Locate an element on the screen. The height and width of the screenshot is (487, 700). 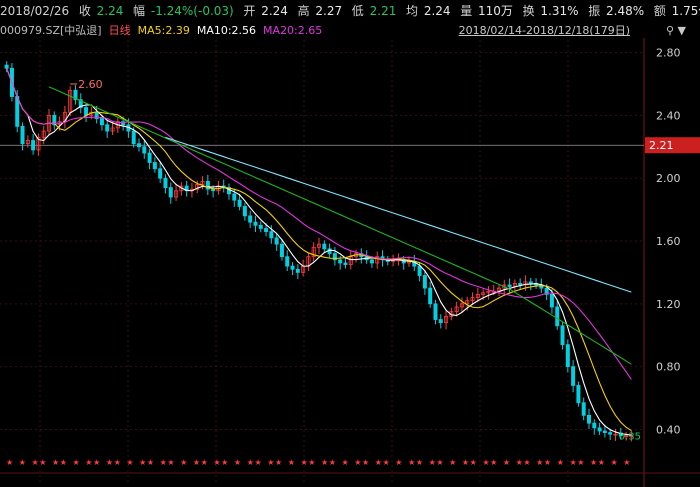
ma20-label: MA20:2.65 is located at coordinates (293, 30).